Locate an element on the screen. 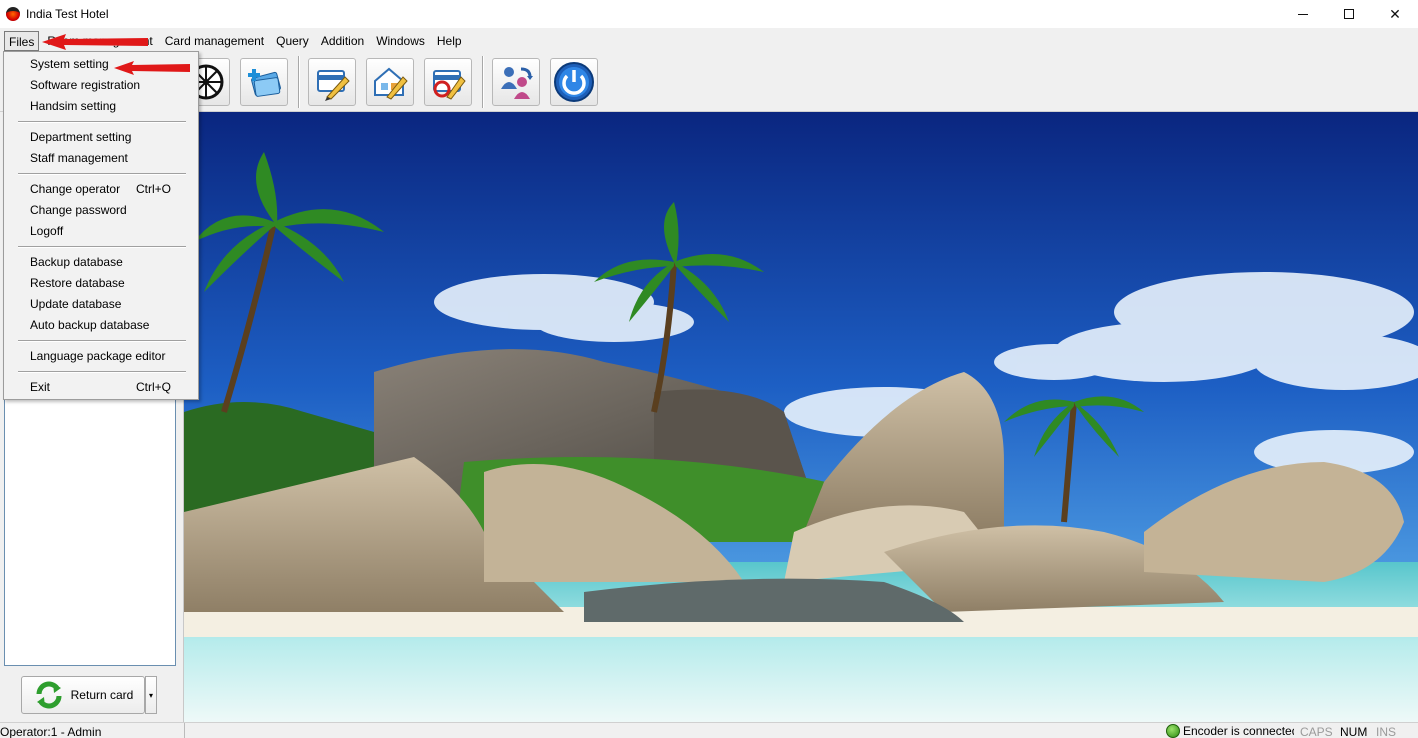 The image size is (1418, 738). menu-item-department-setting: Department setting is located at coordinates (101, 137).